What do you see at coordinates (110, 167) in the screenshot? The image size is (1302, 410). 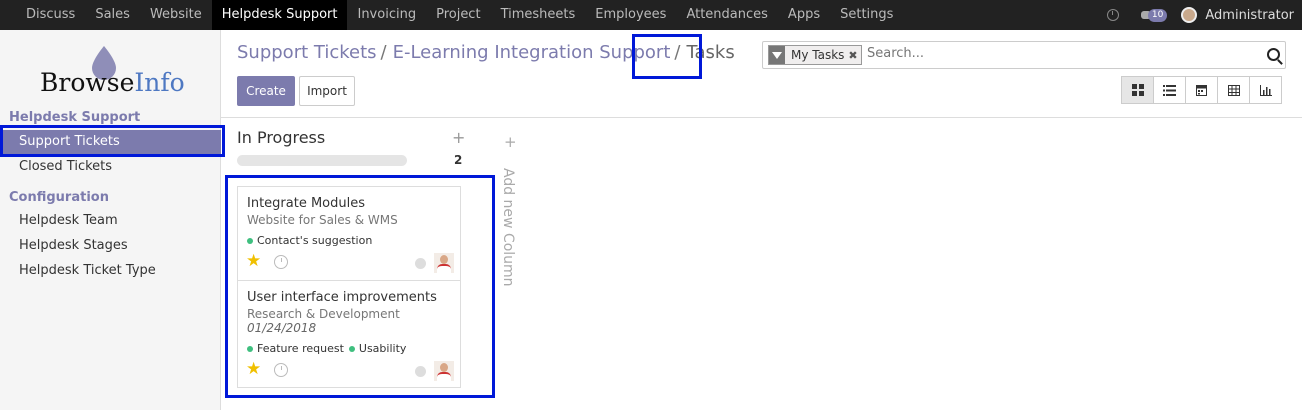 I see `sidebar-item-closed-tickets: Closed Tickets` at bounding box center [110, 167].